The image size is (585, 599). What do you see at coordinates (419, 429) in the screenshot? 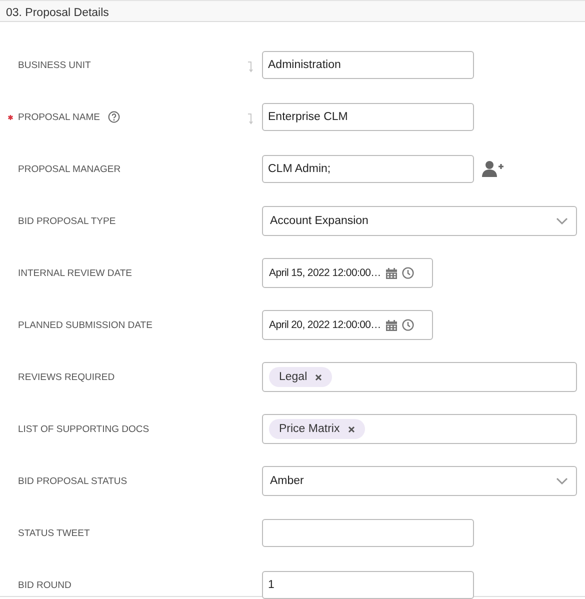
I see `tag-field: Price Matrix` at bounding box center [419, 429].